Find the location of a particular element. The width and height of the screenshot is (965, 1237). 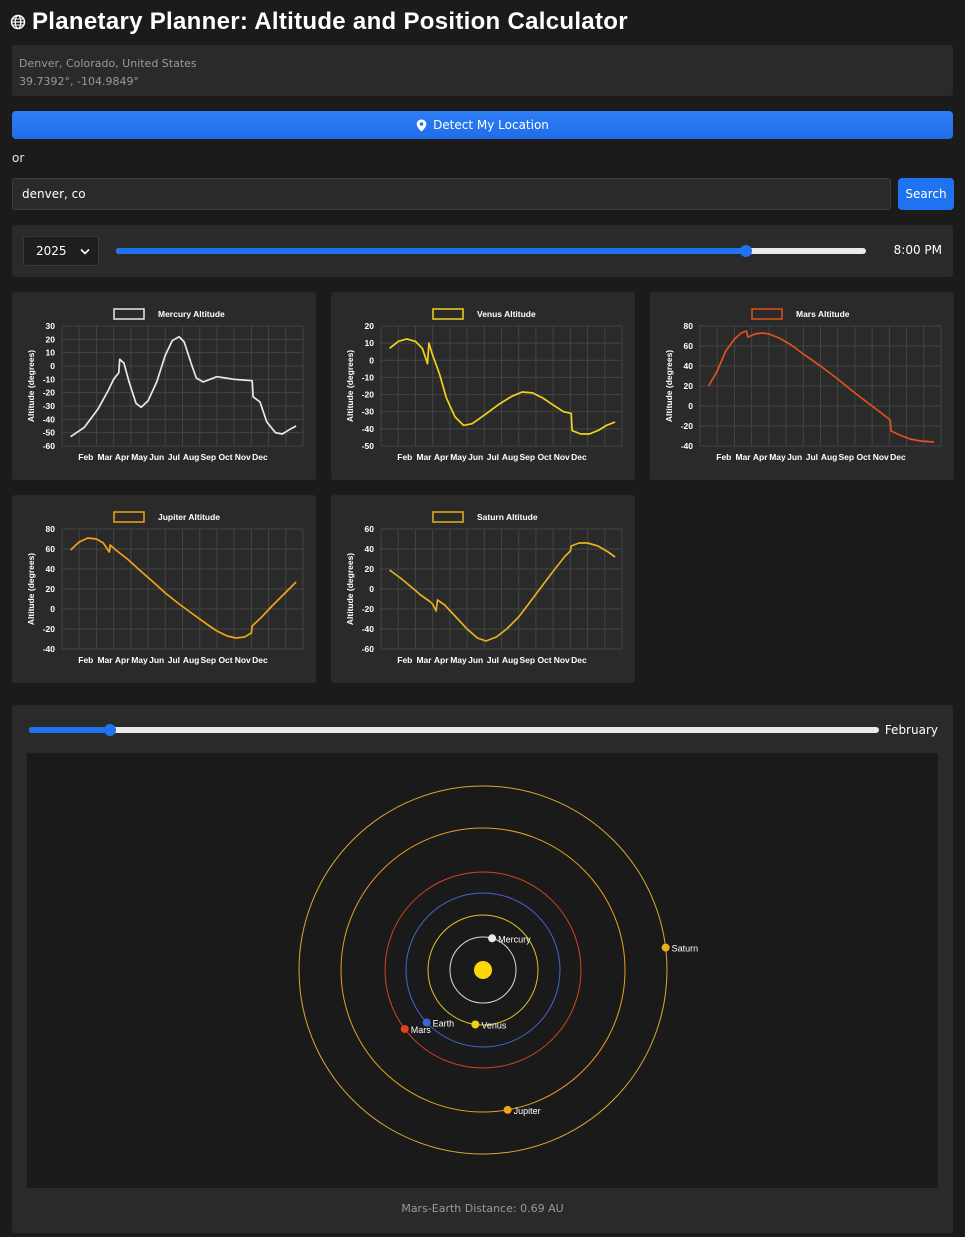

legend-label: Saturn Altitude is located at coordinates (507, 517).